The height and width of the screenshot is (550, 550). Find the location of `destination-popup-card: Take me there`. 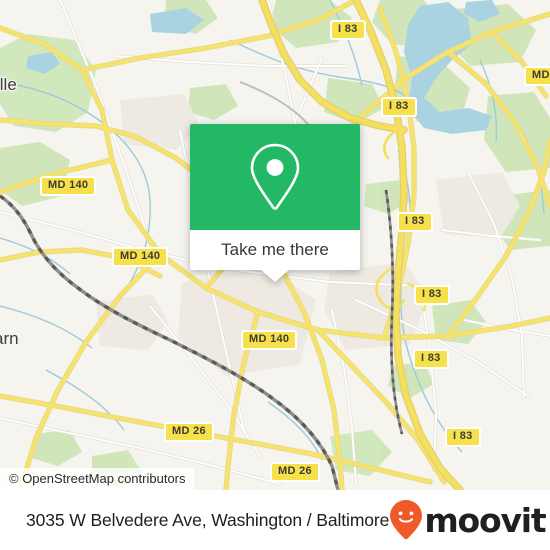

destination-popup-card: Take me there is located at coordinates (275, 203).